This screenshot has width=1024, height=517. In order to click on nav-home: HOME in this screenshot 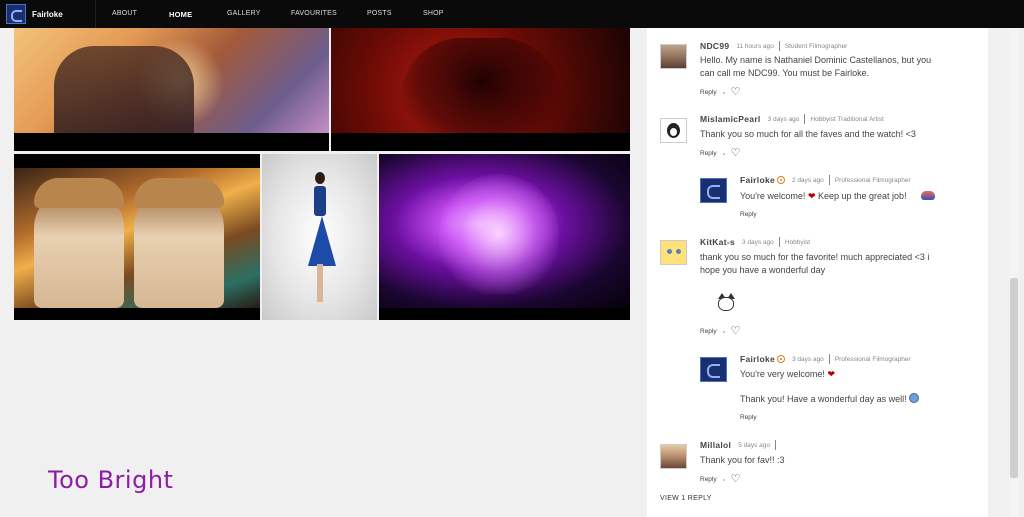, I will do `click(180, 14)`.